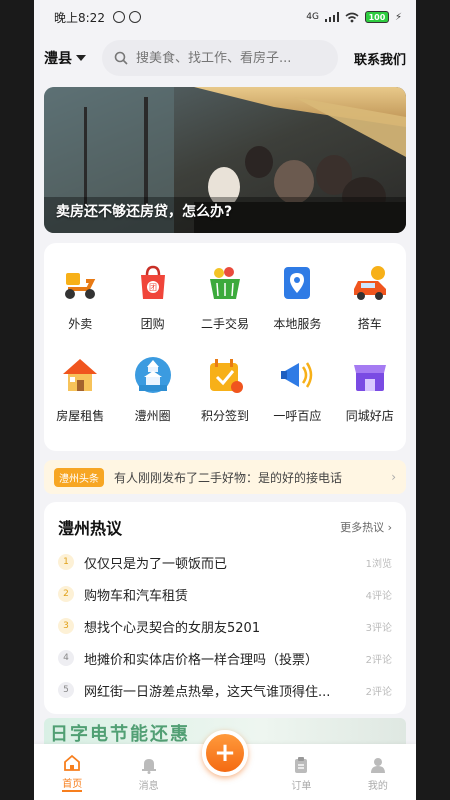  What do you see at coordinates (378, 628) in the screenshot?
I see `topic-stat: 3评论` at bounding box center [378, 628].